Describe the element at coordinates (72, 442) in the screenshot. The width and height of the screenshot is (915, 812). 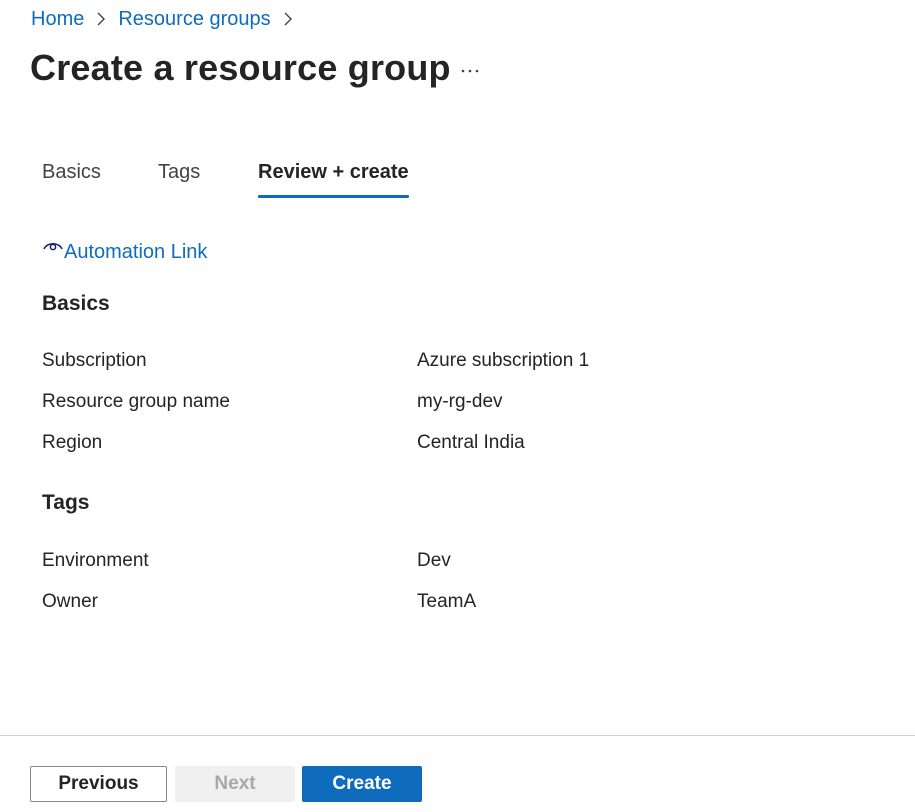
I see `region-label: Region` at that location.